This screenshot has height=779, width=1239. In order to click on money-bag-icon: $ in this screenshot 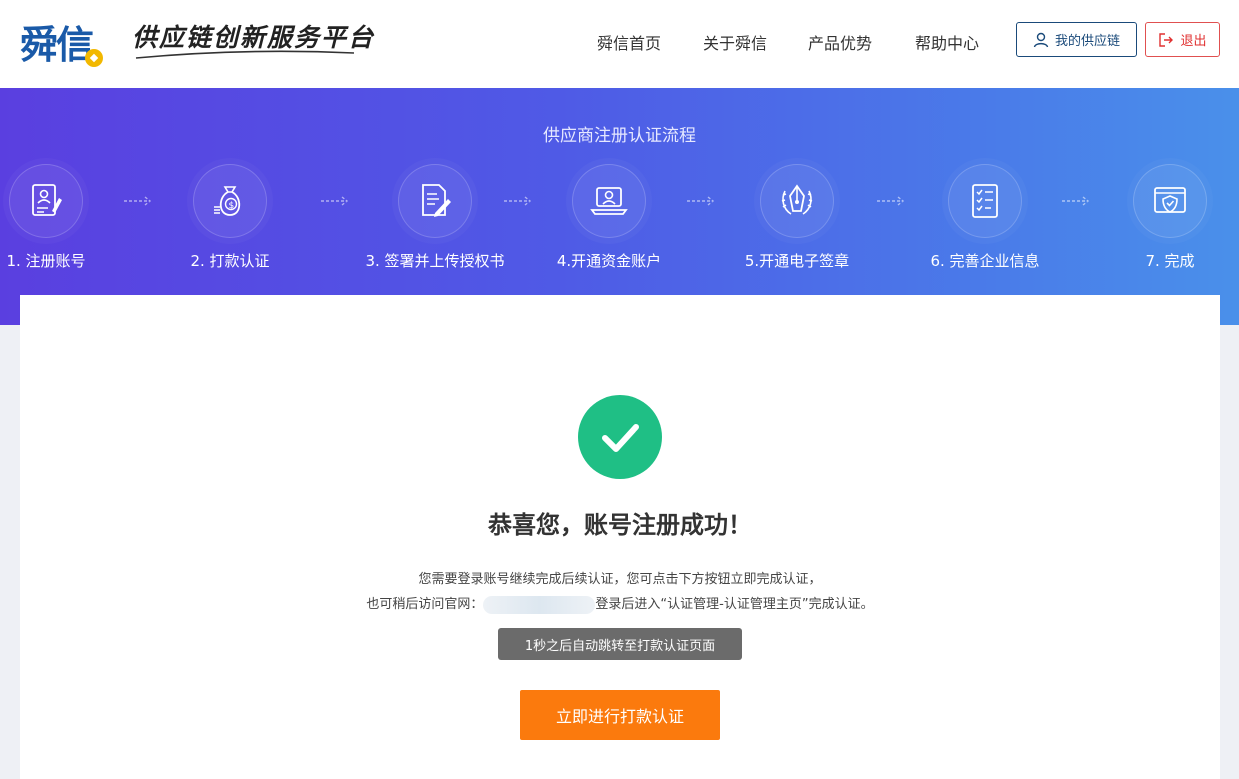, I will do `click(227, 201)`.